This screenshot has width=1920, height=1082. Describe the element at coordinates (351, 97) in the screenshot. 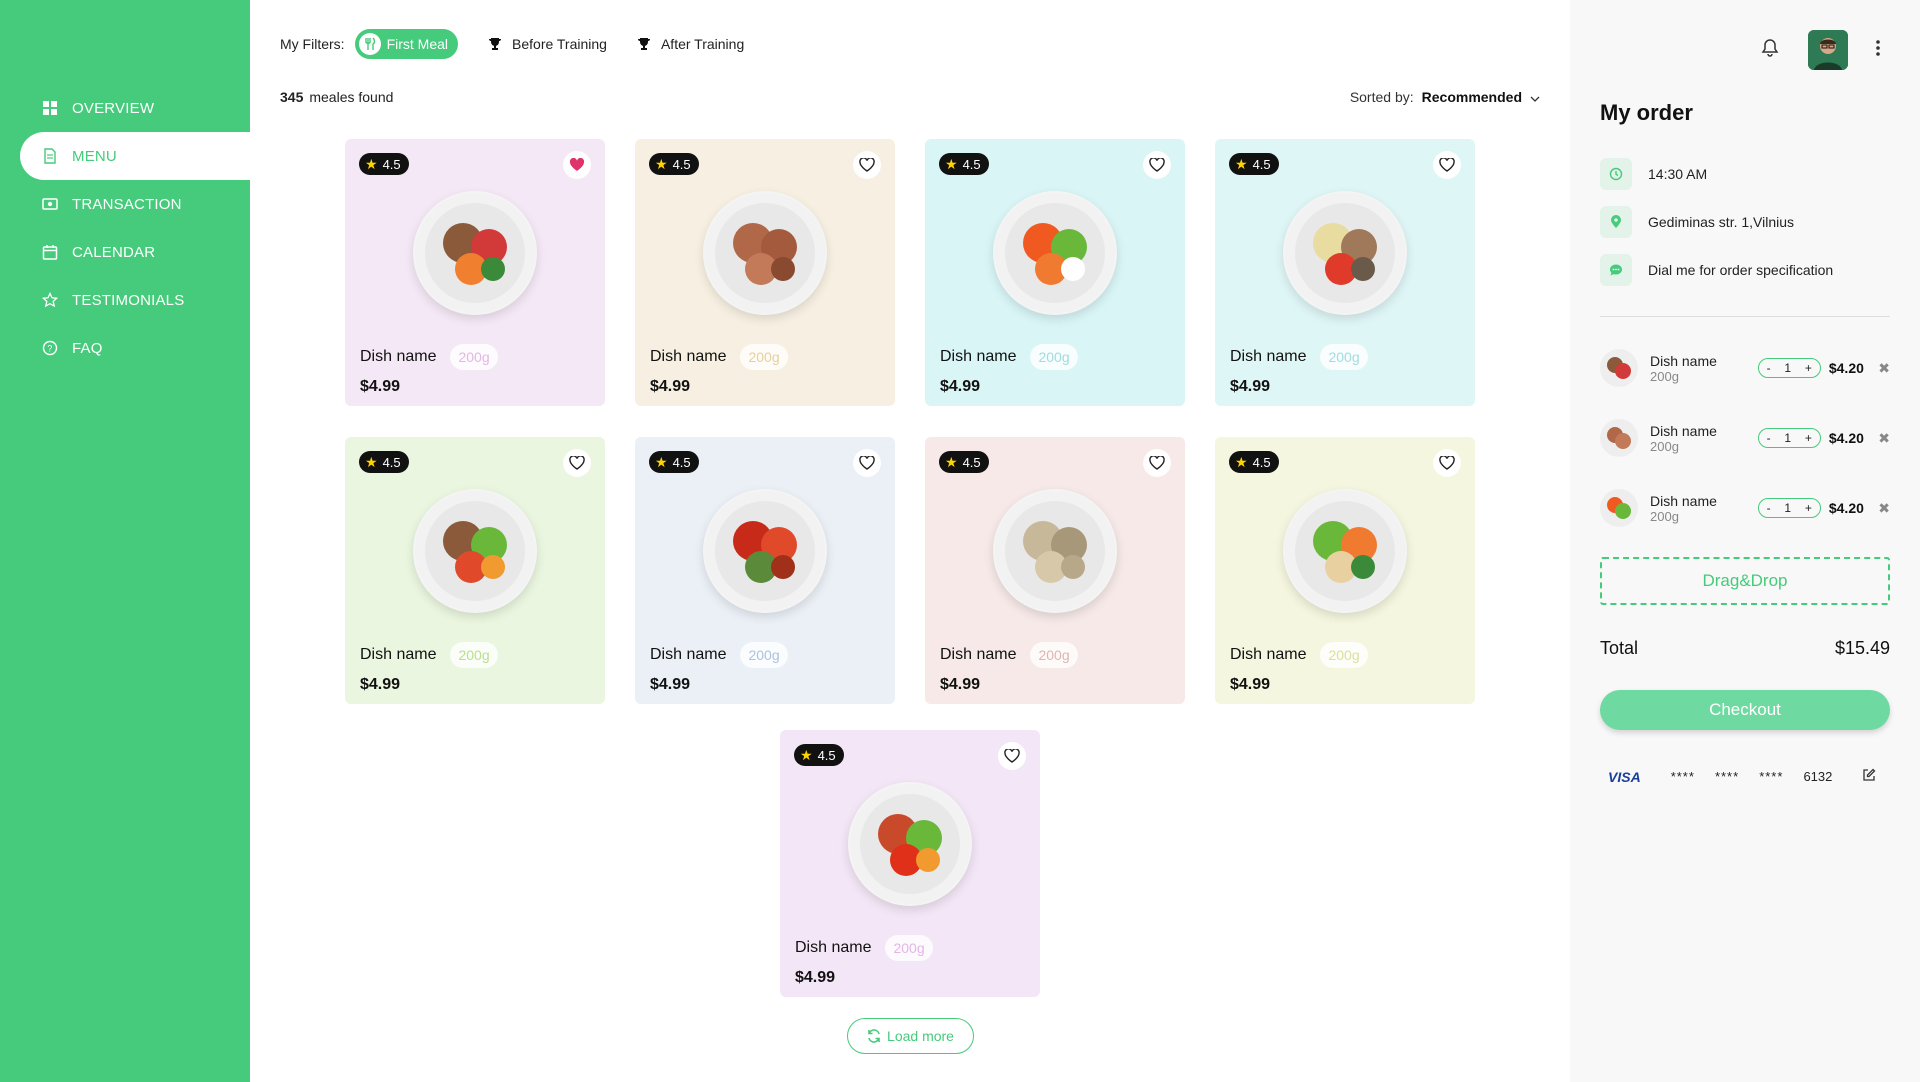

I see `results-label: meales found` at that location.